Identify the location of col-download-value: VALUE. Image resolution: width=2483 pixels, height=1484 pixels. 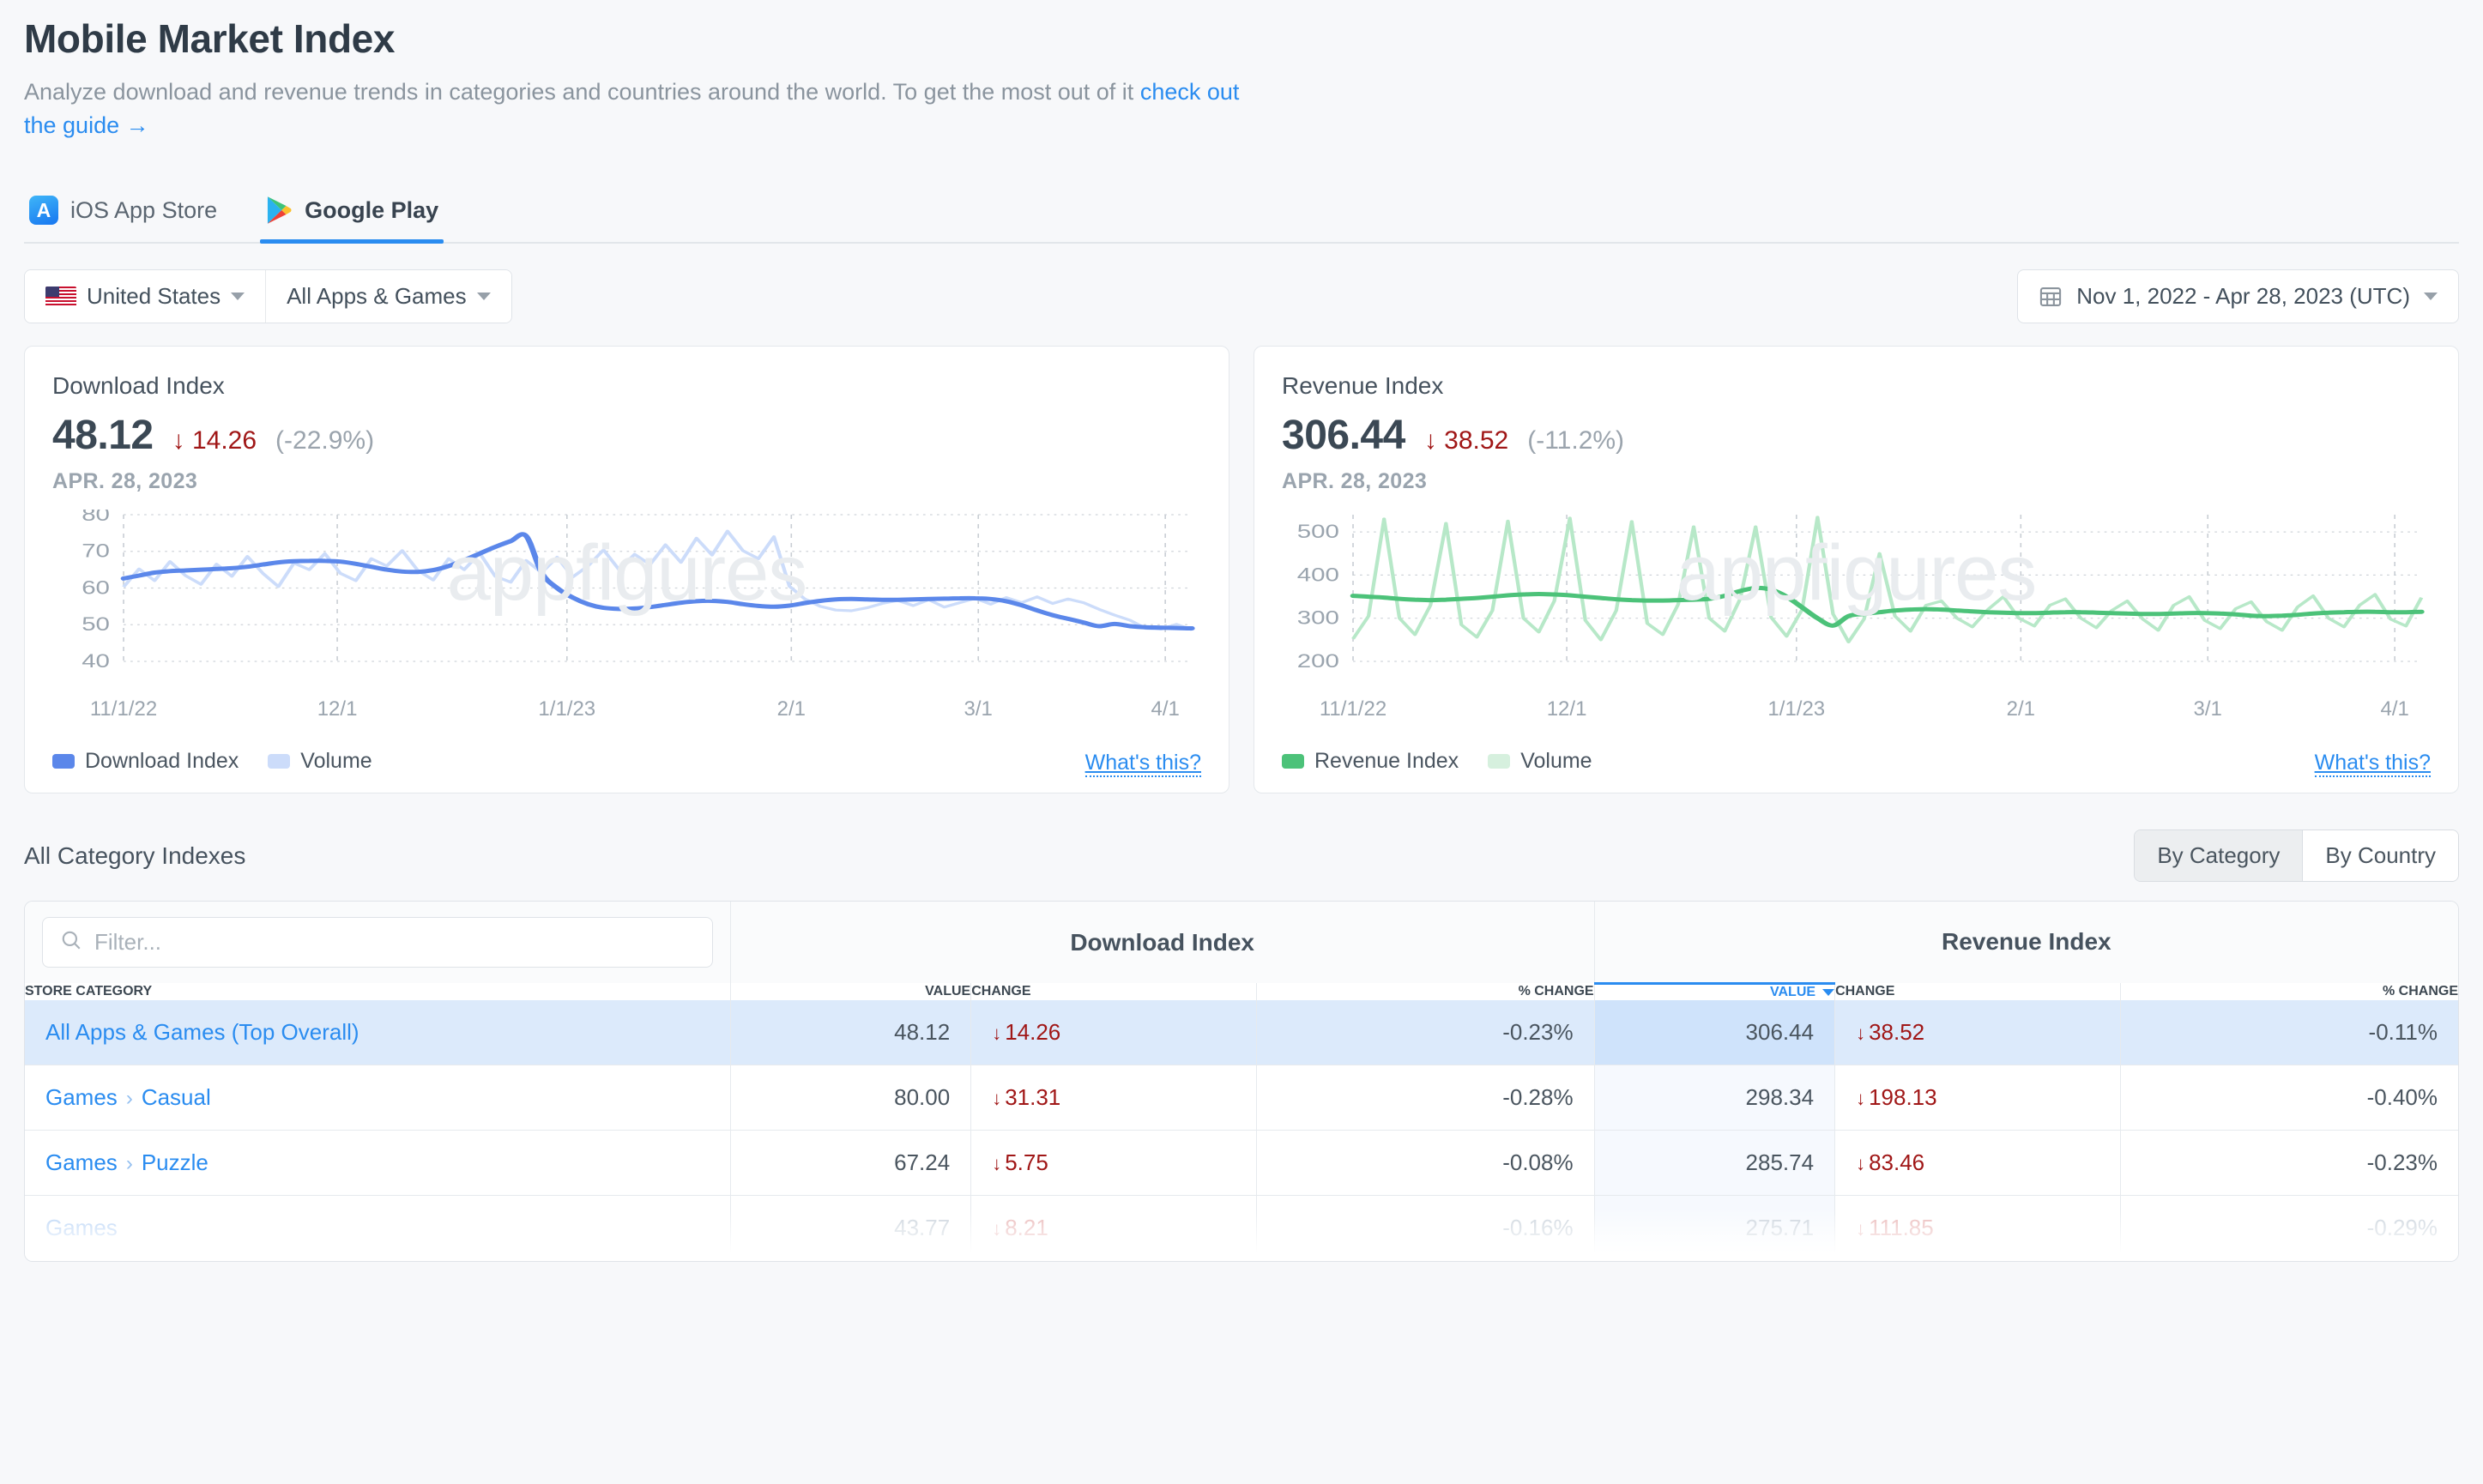
(850, 991).